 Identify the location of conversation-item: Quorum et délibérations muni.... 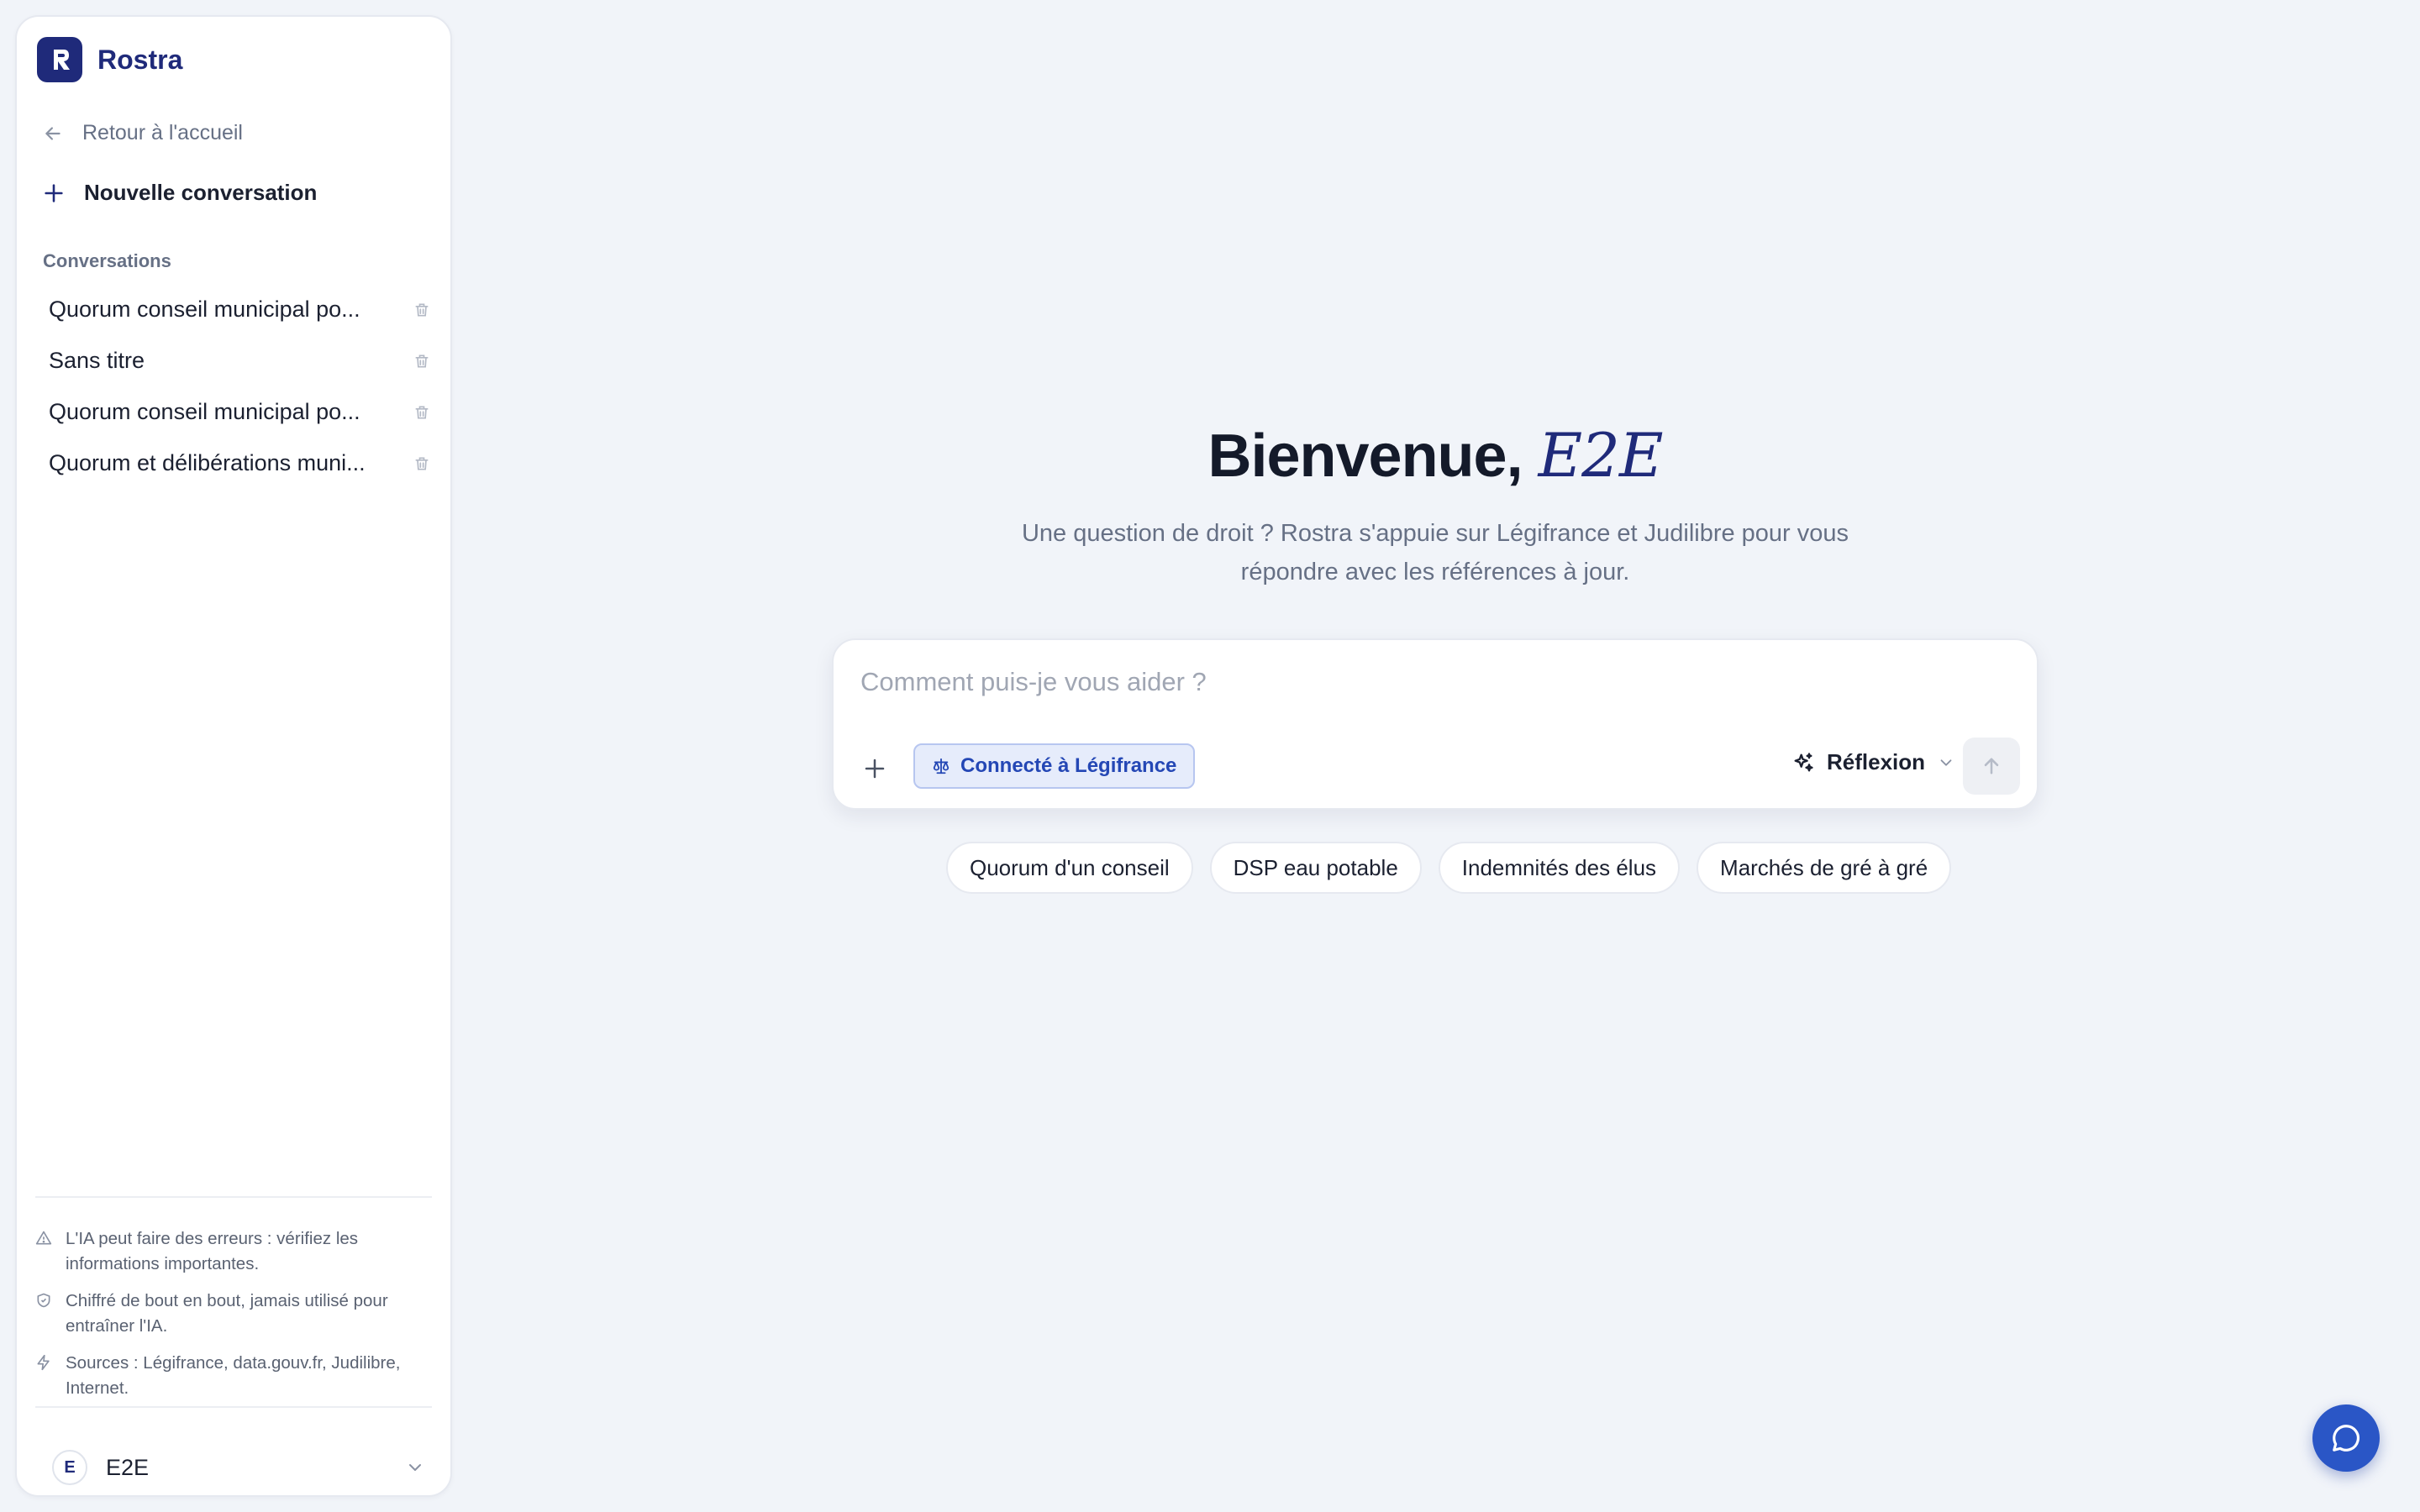
(239, 463).